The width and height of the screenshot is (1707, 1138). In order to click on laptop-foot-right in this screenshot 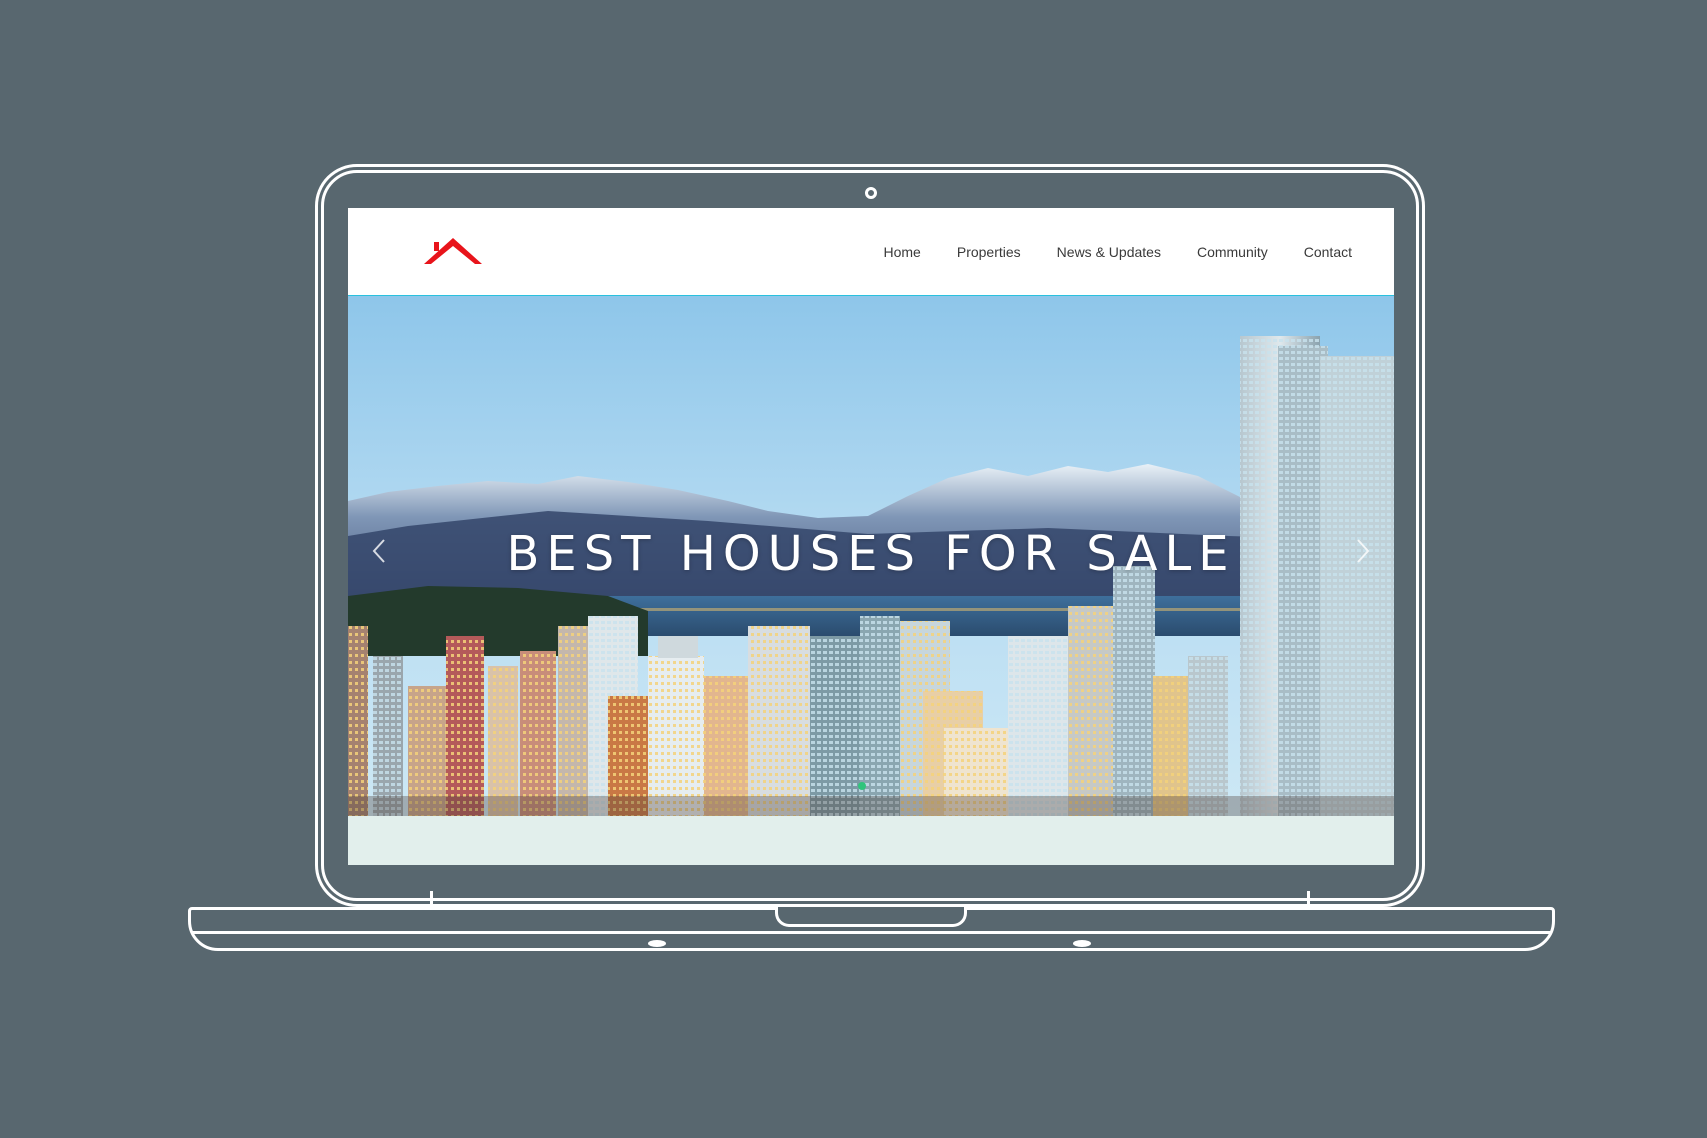, I will do `click(1082, 943)`.